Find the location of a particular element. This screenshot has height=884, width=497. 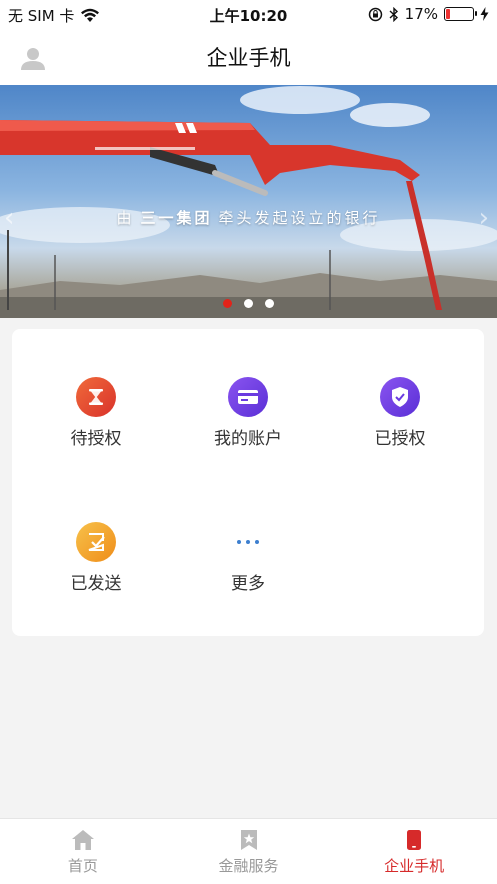

grid-item-pending-authorization: 待授权 is located at coordinates (96, 413).